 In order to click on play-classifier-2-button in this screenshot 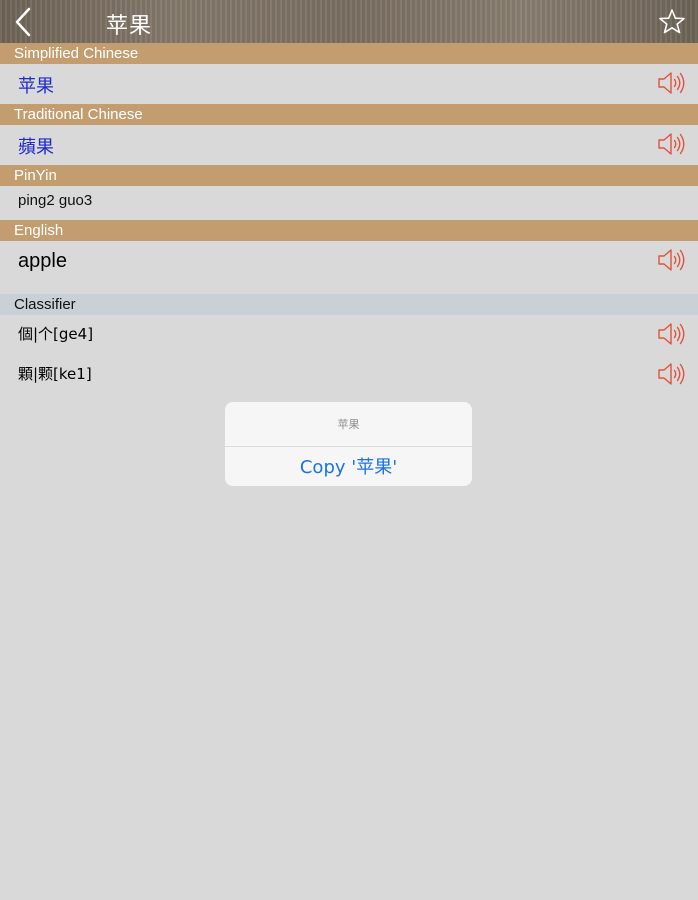, I will do `click(671, 374)`.